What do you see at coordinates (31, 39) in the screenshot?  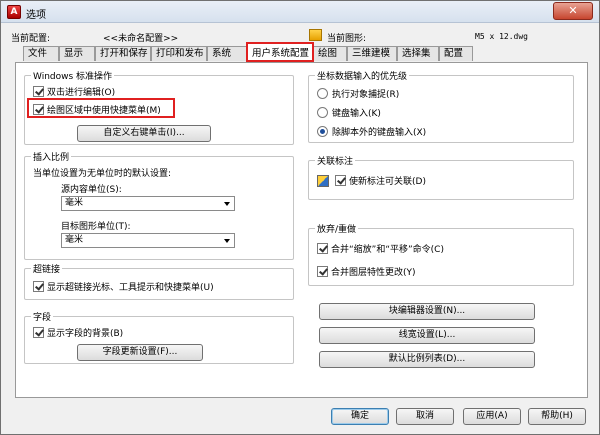 I see `current-profile-label: 当前配置:` at bounding box center [31, 39].